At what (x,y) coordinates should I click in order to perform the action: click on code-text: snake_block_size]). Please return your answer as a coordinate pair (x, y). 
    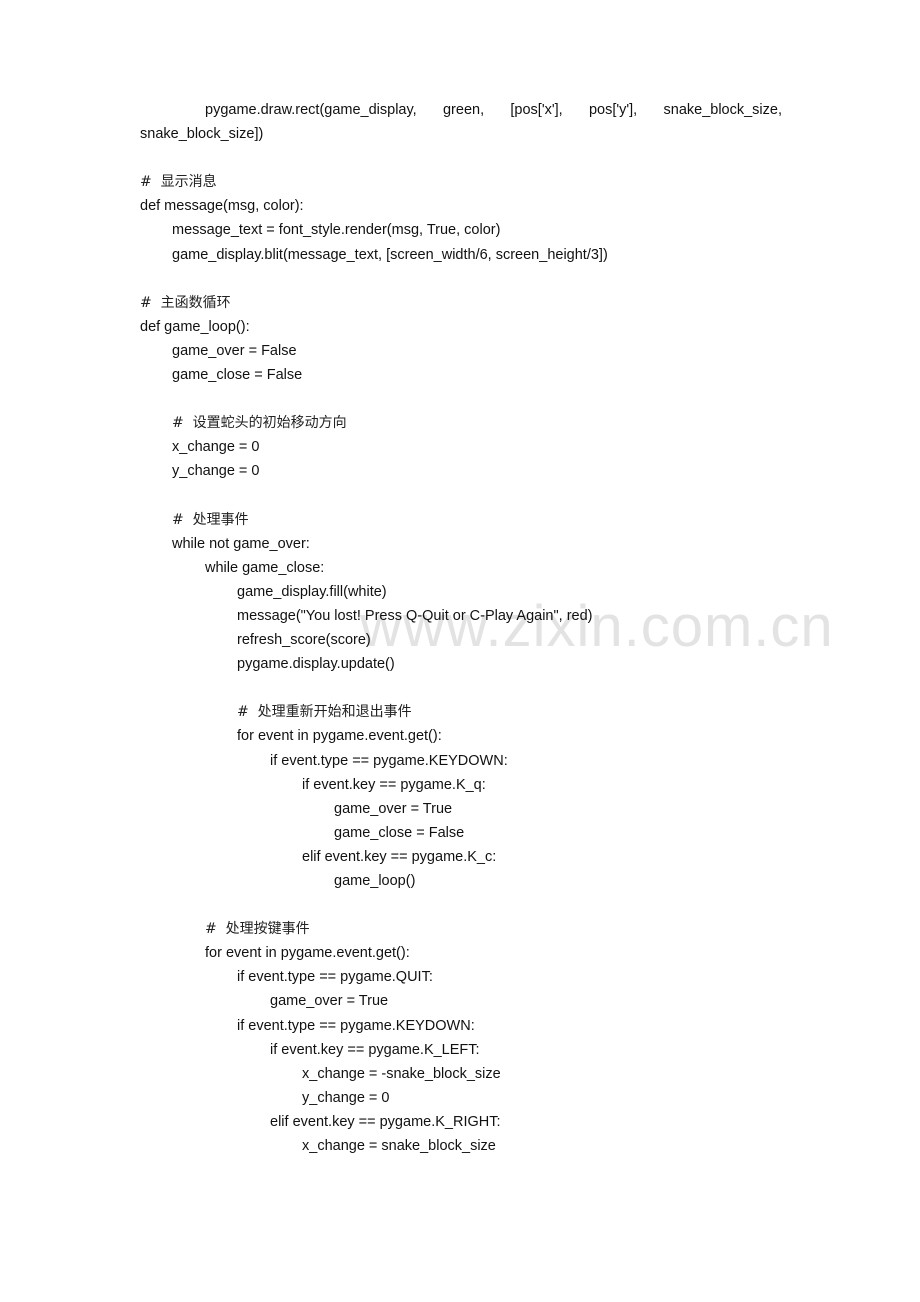
    Looking at the image, I should click on (202, 134).